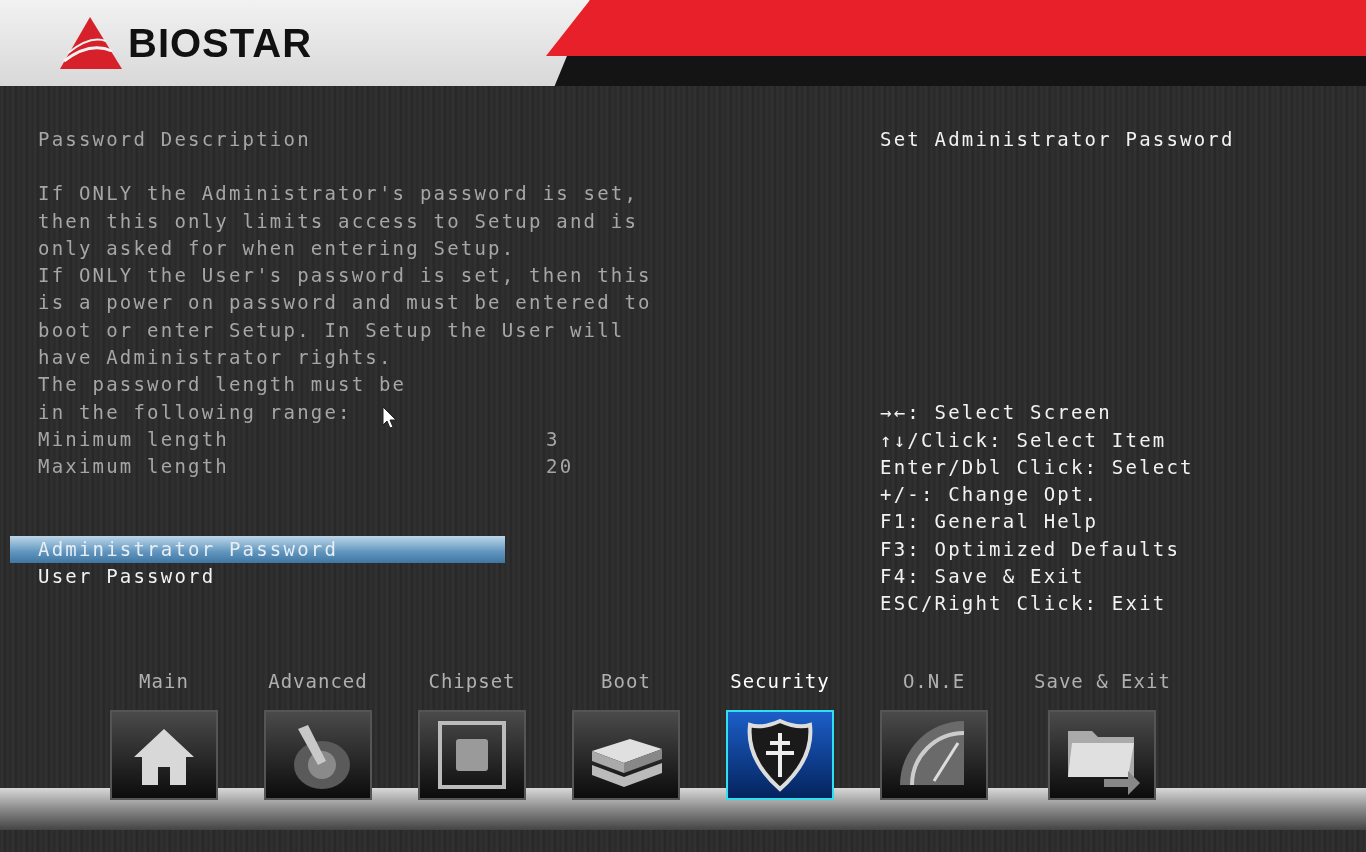 The height and width of the screenshot is (852, 1366). Describe the element at coordinates (1031, 549) in the screenshot. I see `key-hint: F3: Optimized Defaults` at that location.